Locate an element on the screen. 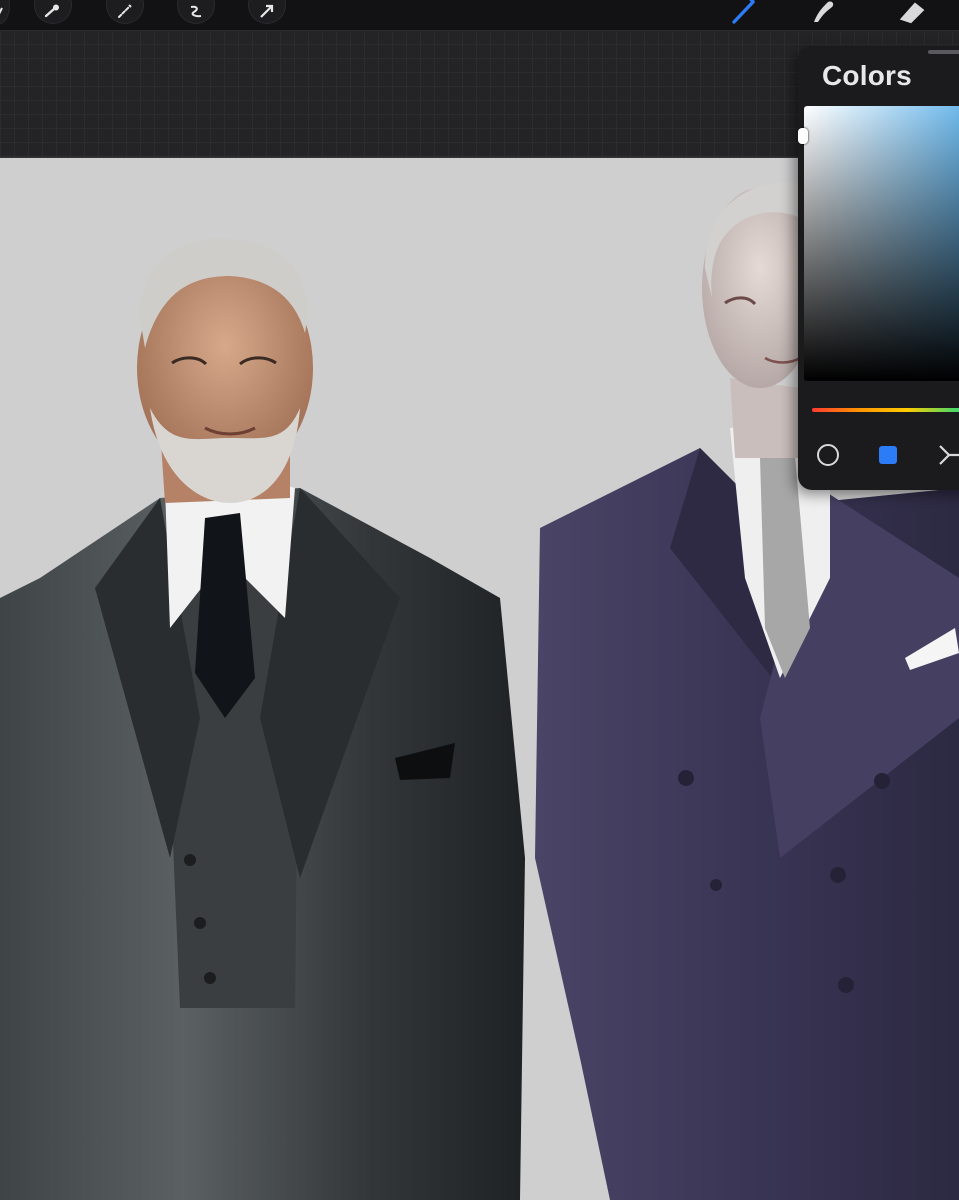 The image size is (959, 1200). magic-wand-icon is located at coordinates (125, 11).